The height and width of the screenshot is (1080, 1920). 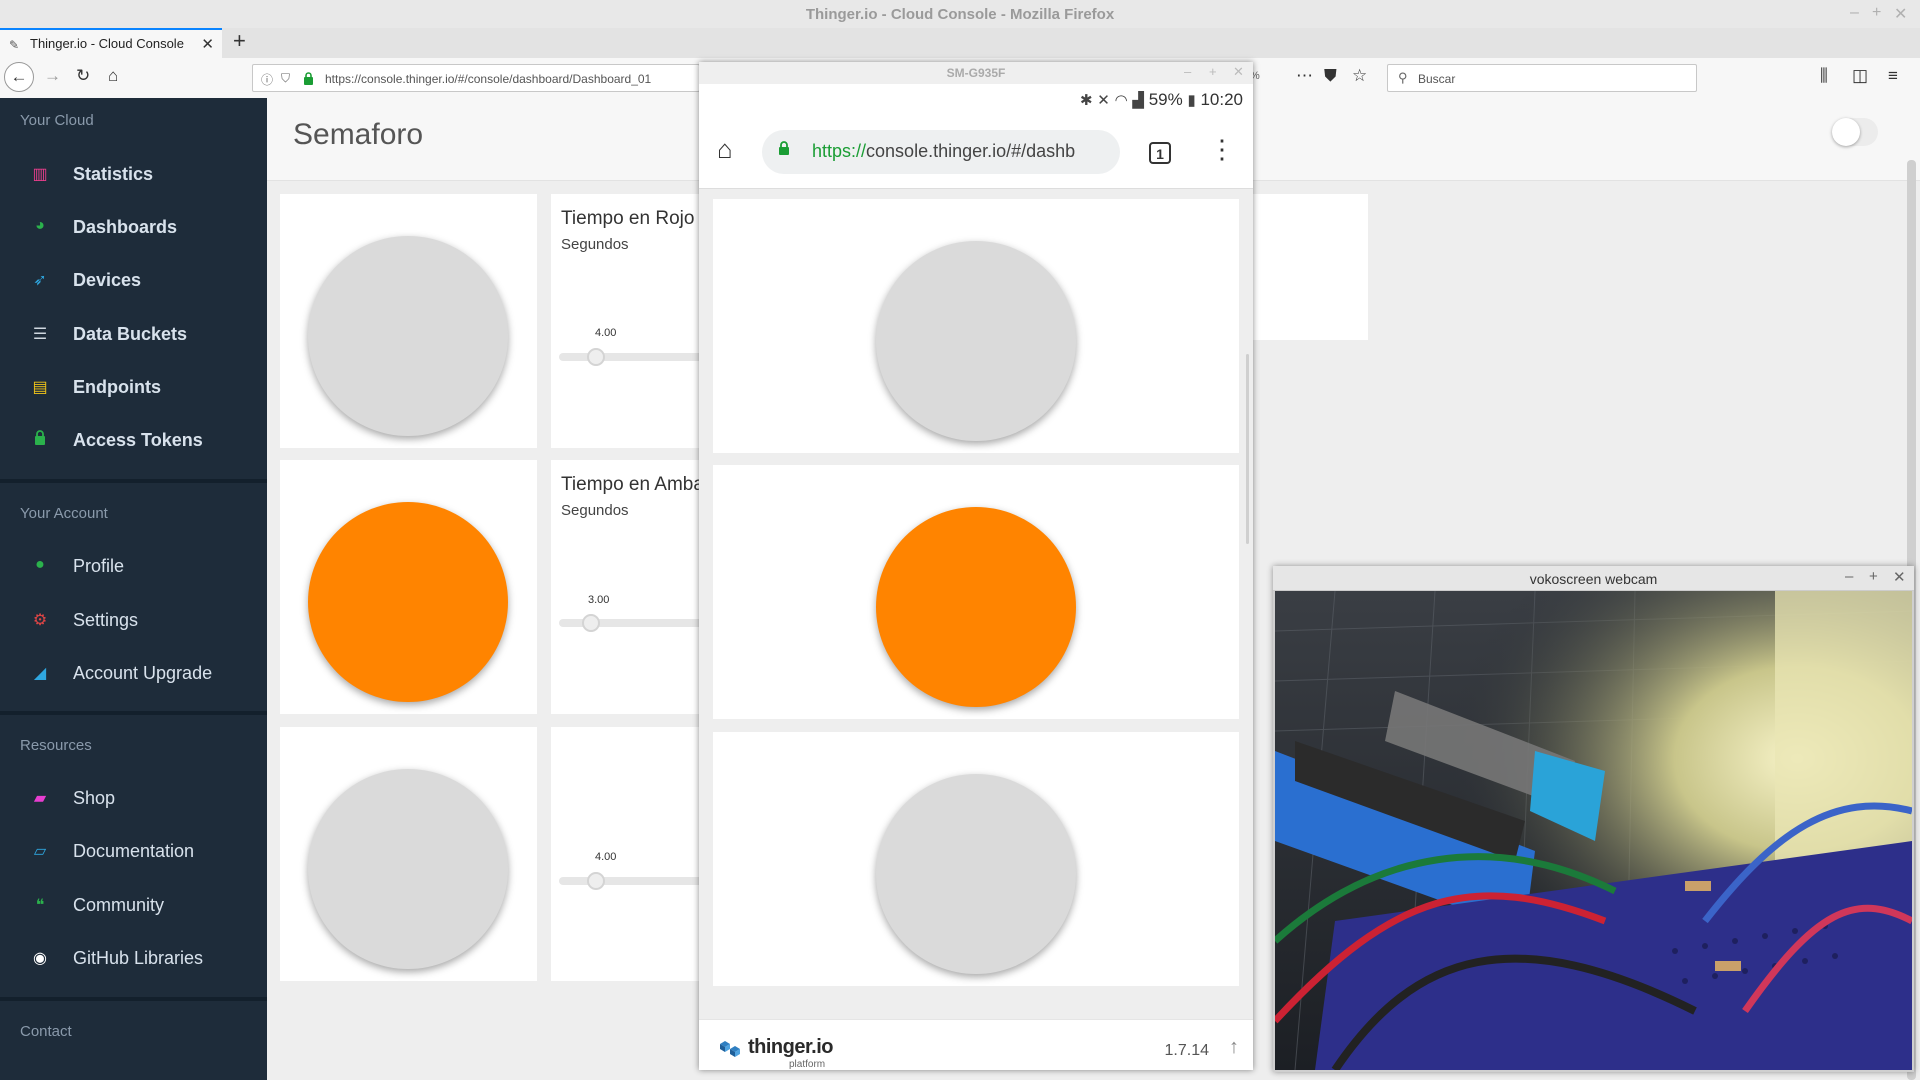 What do you see at coordinates (631, 321) in the screenshot?
I see `slider-widget-red: Tiempo en Rojo Segundos 4.00` at bounding box center [631, 321].